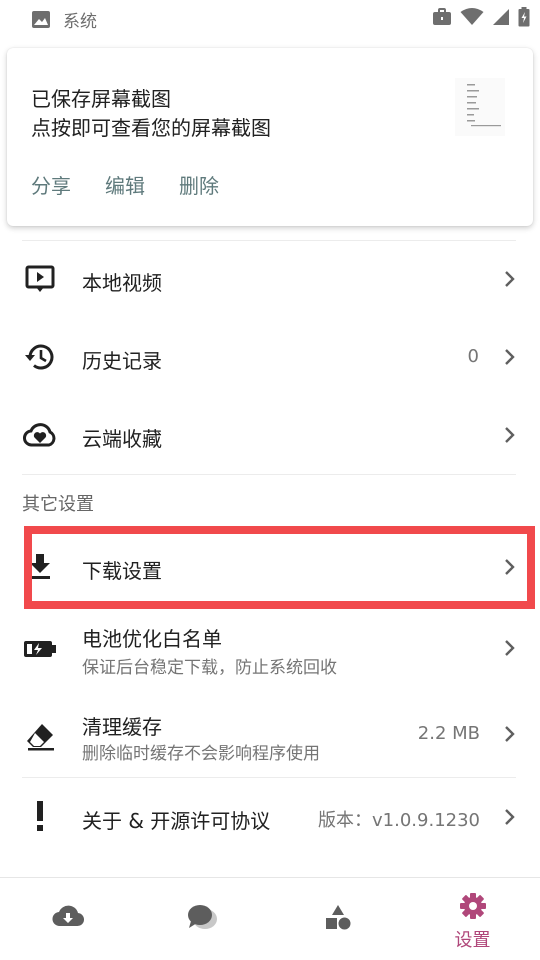 This screenshot has width=540, height=960. What do you see at coordinates (58, 504) in the screenshot?
I see `section-title: 其它设置` at bounding box center [58, 504].